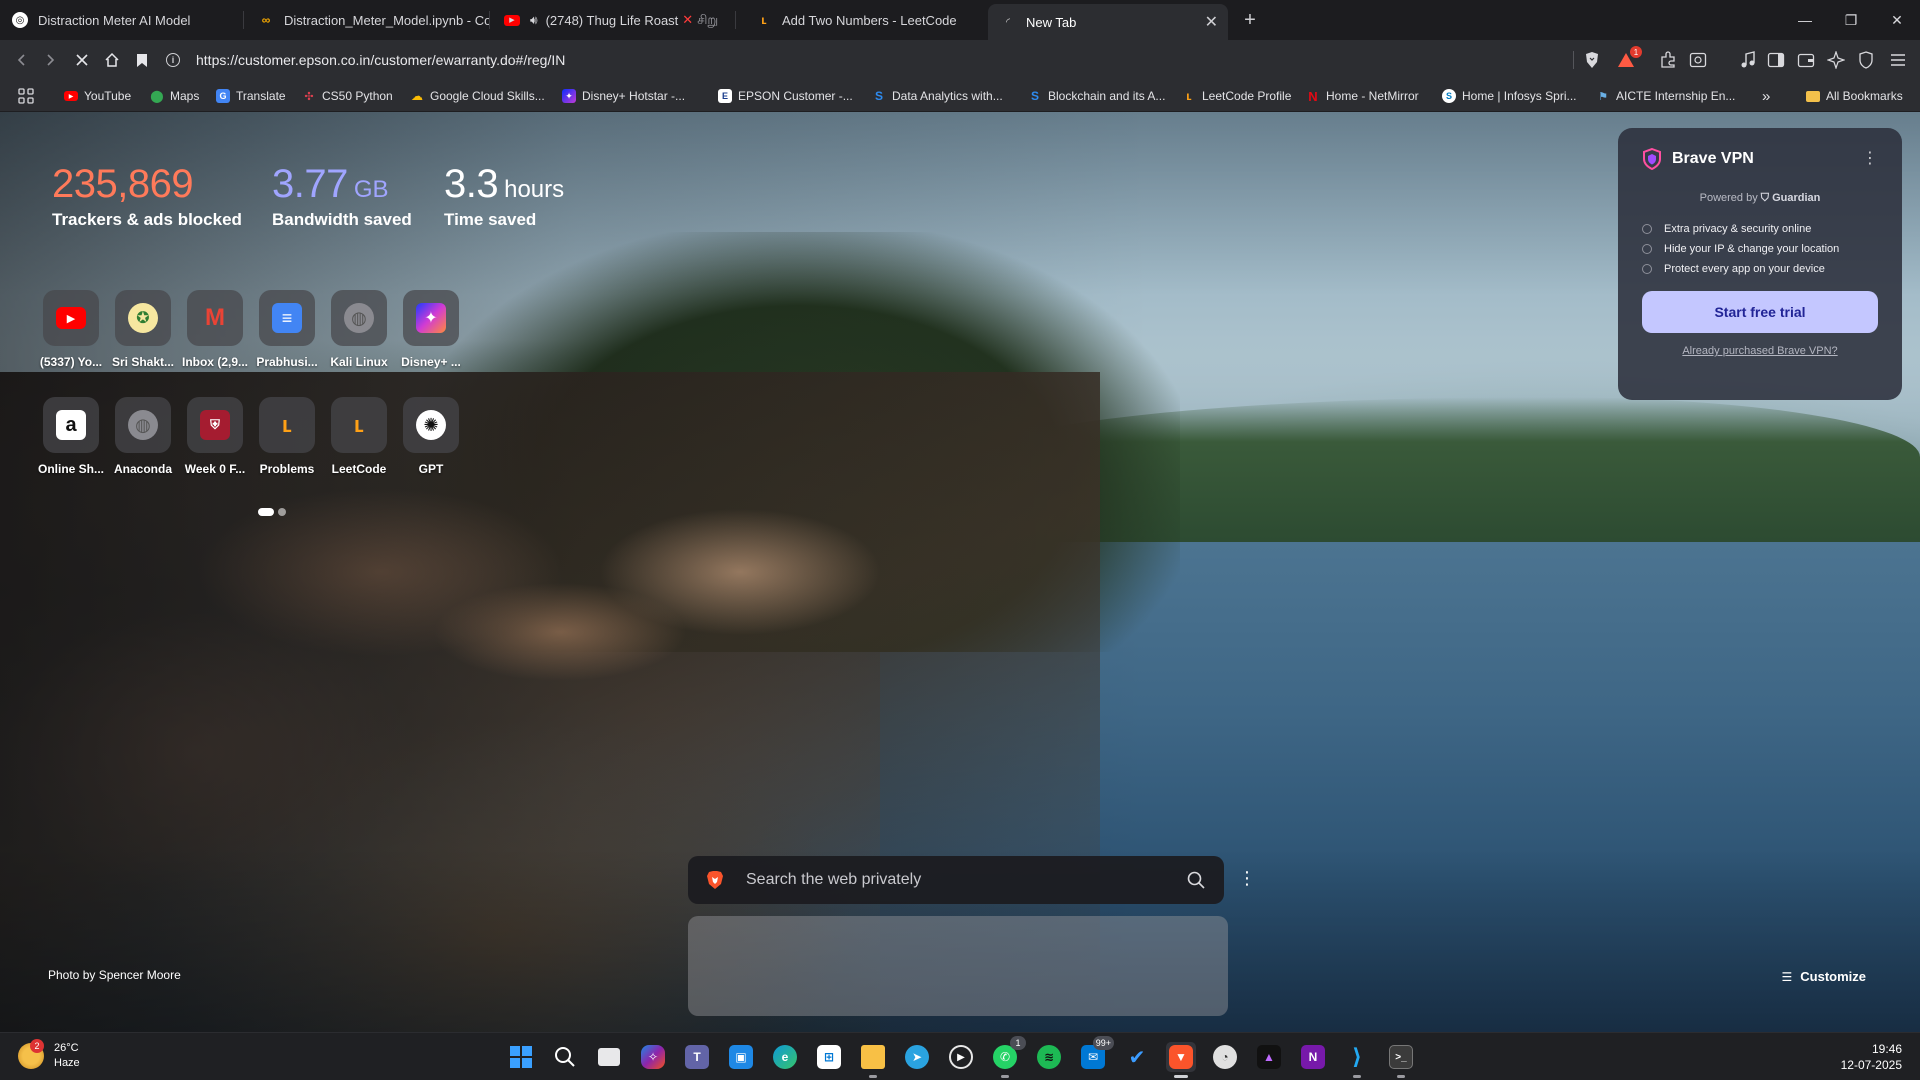 Image resolution: width=1920 pixels, height=1080 pixels. What do you see at coordinates (122, 20) in the screenshot?
I see `tab-distraction-meter: ◎ Distraction Meter AI Model` at bounding box center [122, 20].